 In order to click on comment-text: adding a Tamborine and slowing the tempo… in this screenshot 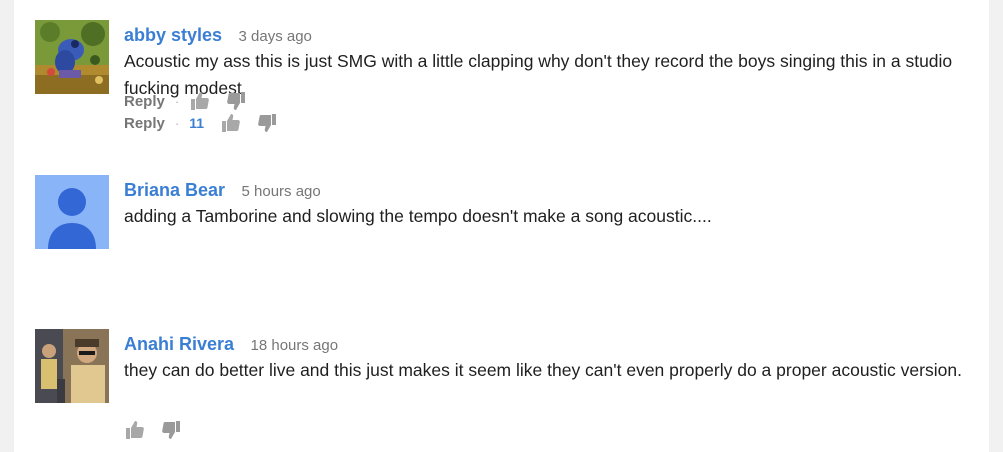, I will do `click(418, 216)`.